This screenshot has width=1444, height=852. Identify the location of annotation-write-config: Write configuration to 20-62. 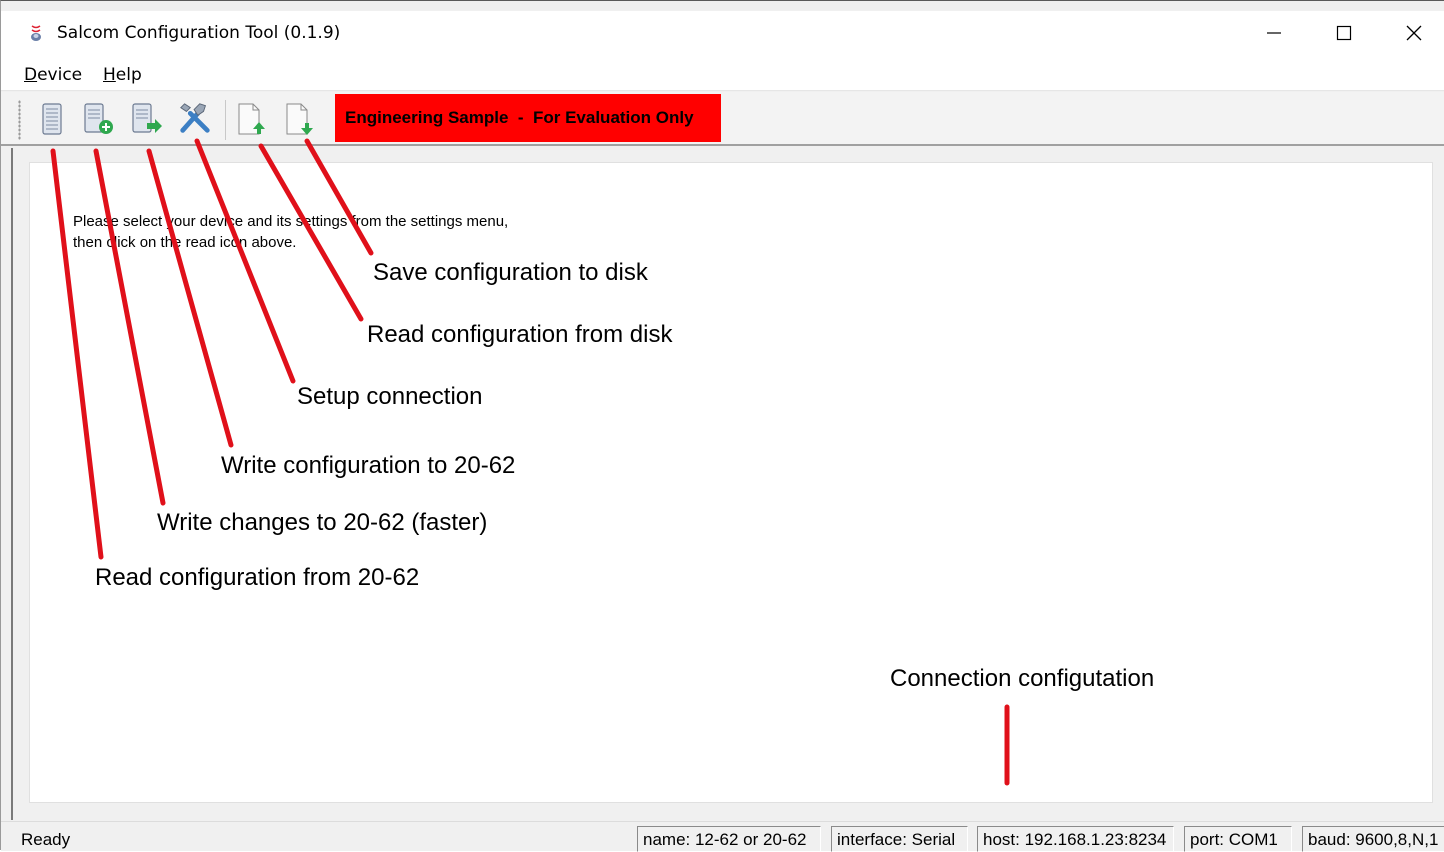
(368, 465).